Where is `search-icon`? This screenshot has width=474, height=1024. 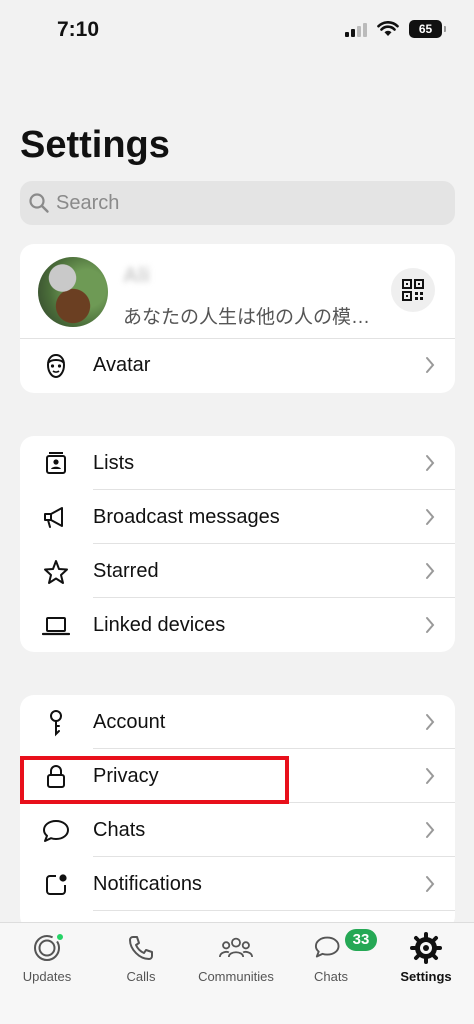
search-icon is located at coordinates (39, 203).